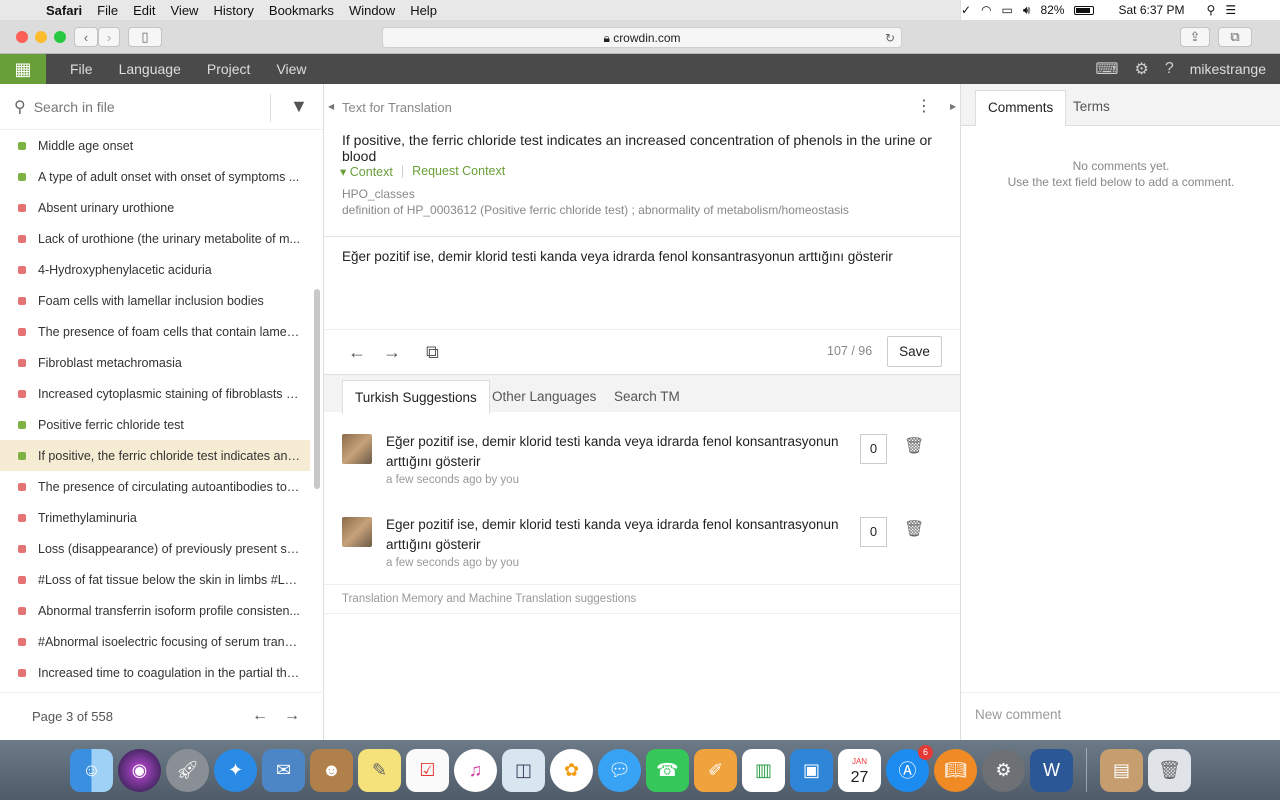 This screenshot has width=1280, height=800. I want to click on address-bar: 🔒︎ crowdin.com ↻, so click(642, 37).